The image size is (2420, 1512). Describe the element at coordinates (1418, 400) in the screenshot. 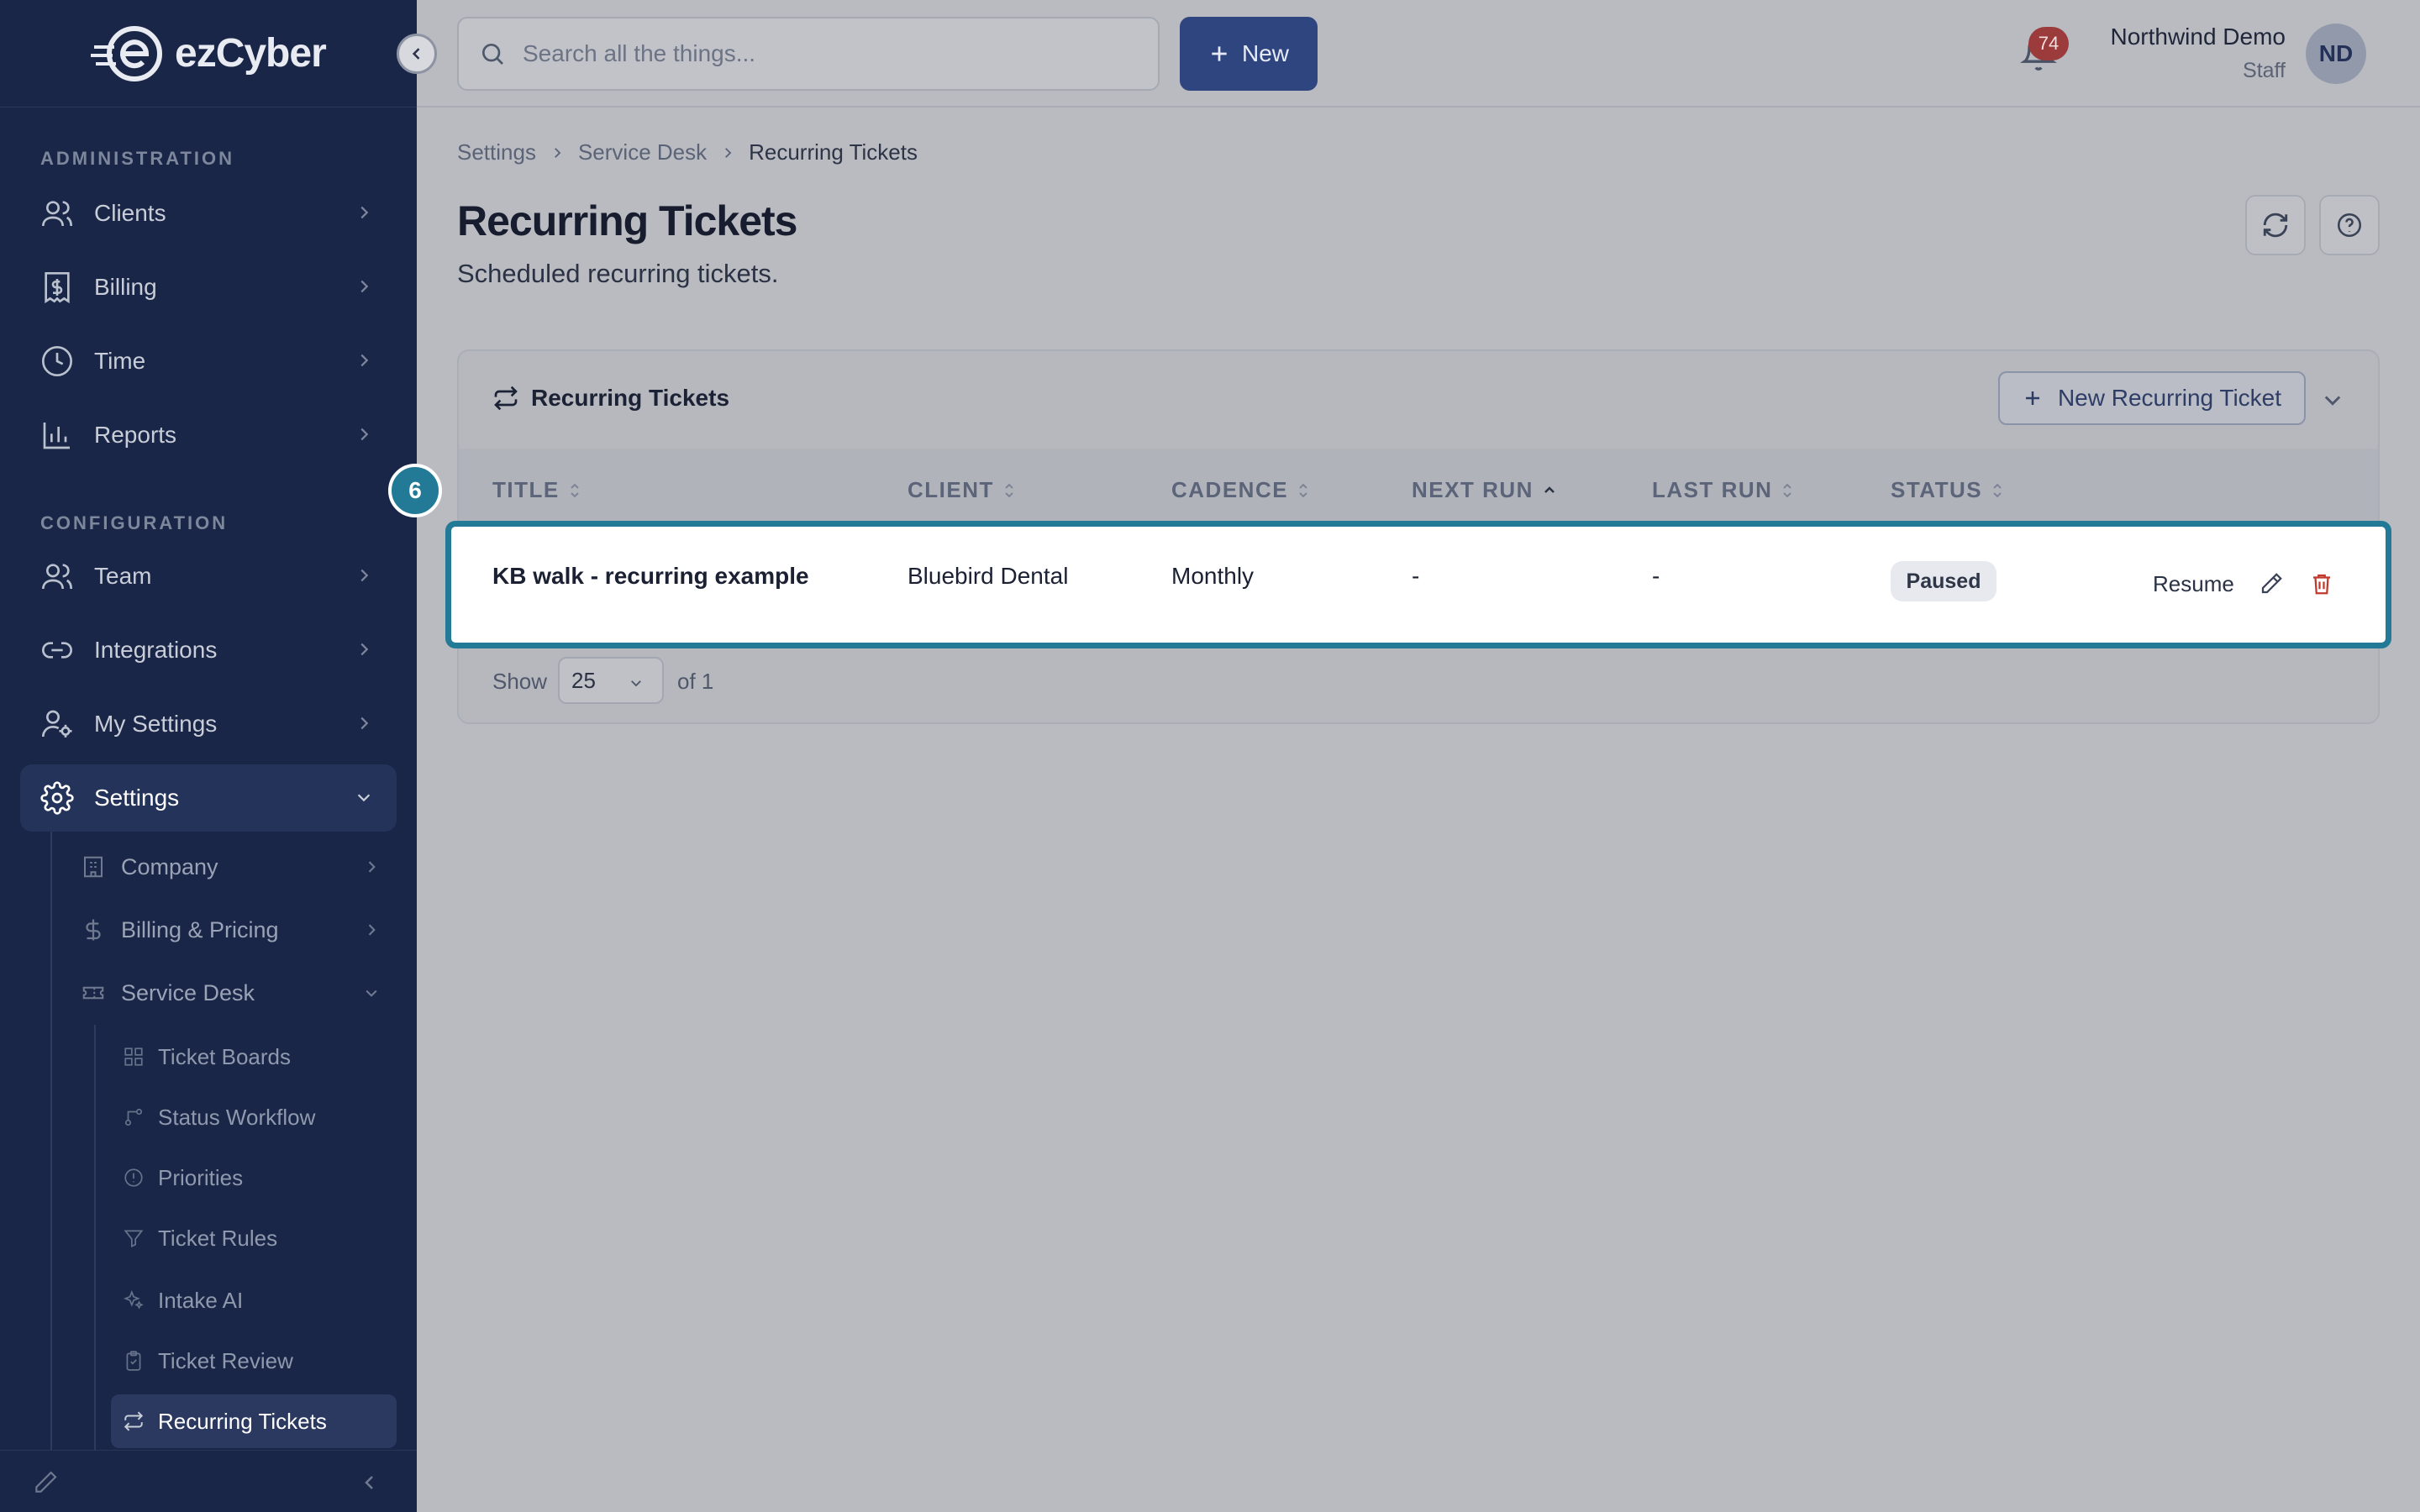

I see `card-header: Recurring Tickets New Recurring Ticket` at that location.